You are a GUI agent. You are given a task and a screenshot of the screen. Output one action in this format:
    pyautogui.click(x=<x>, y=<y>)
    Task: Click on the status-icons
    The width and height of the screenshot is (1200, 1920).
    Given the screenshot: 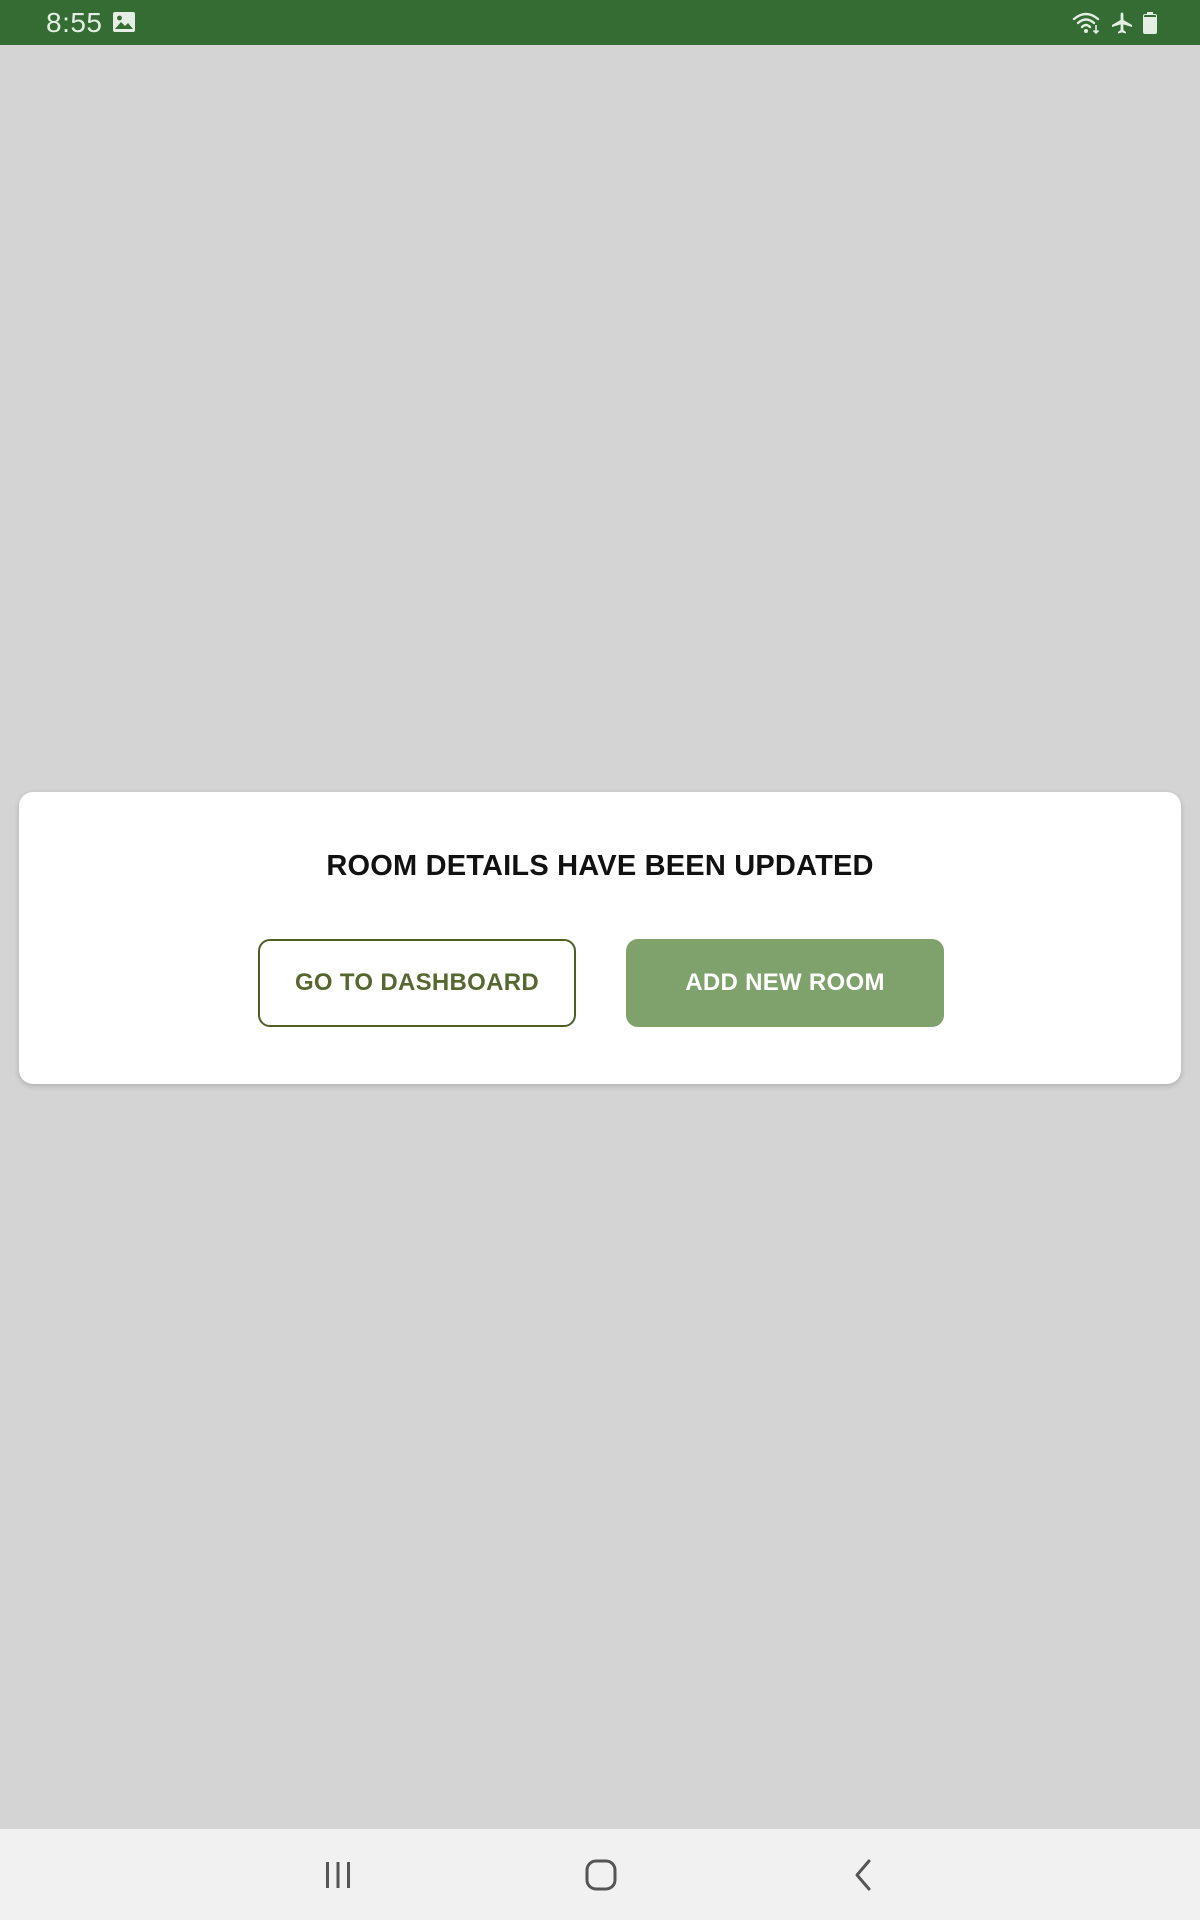 What is the action you would take?
    pyautogui.click(x=1115, y=23)
    